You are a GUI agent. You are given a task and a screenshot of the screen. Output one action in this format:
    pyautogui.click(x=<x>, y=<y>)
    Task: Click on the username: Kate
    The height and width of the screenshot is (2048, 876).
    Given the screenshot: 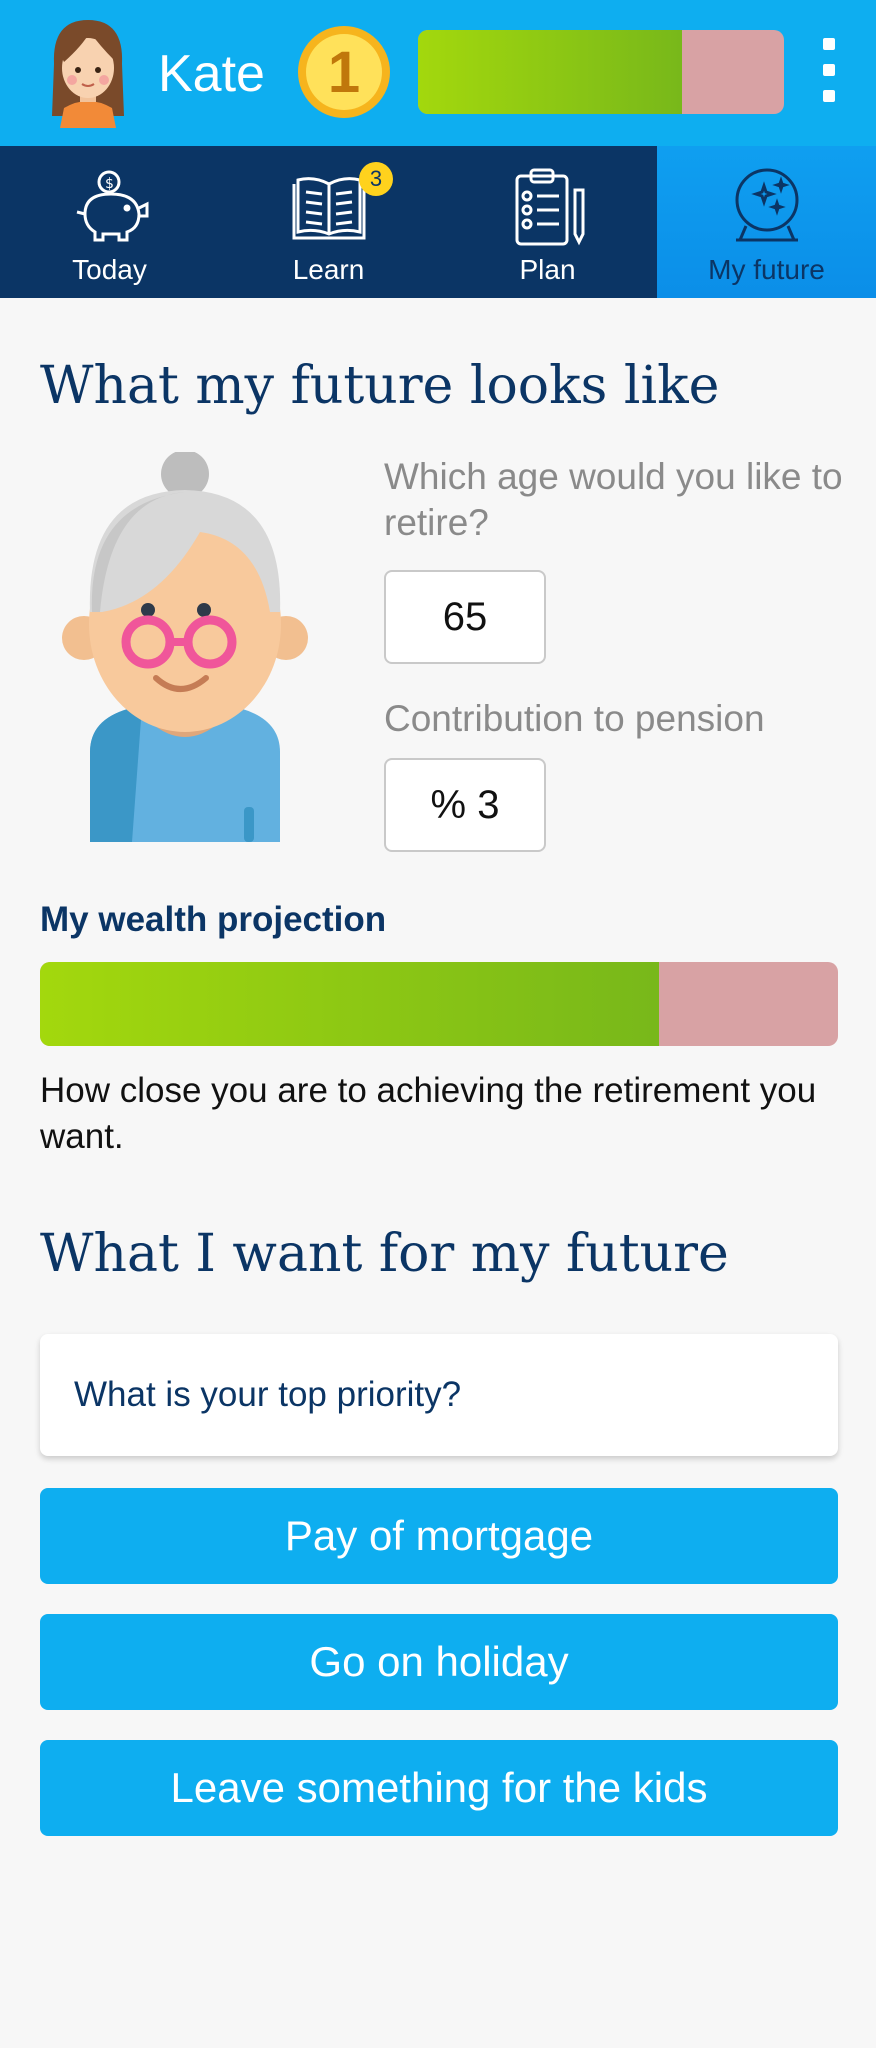 What is the action you would take?
    pyautogui.click(x=211, y=74)
    